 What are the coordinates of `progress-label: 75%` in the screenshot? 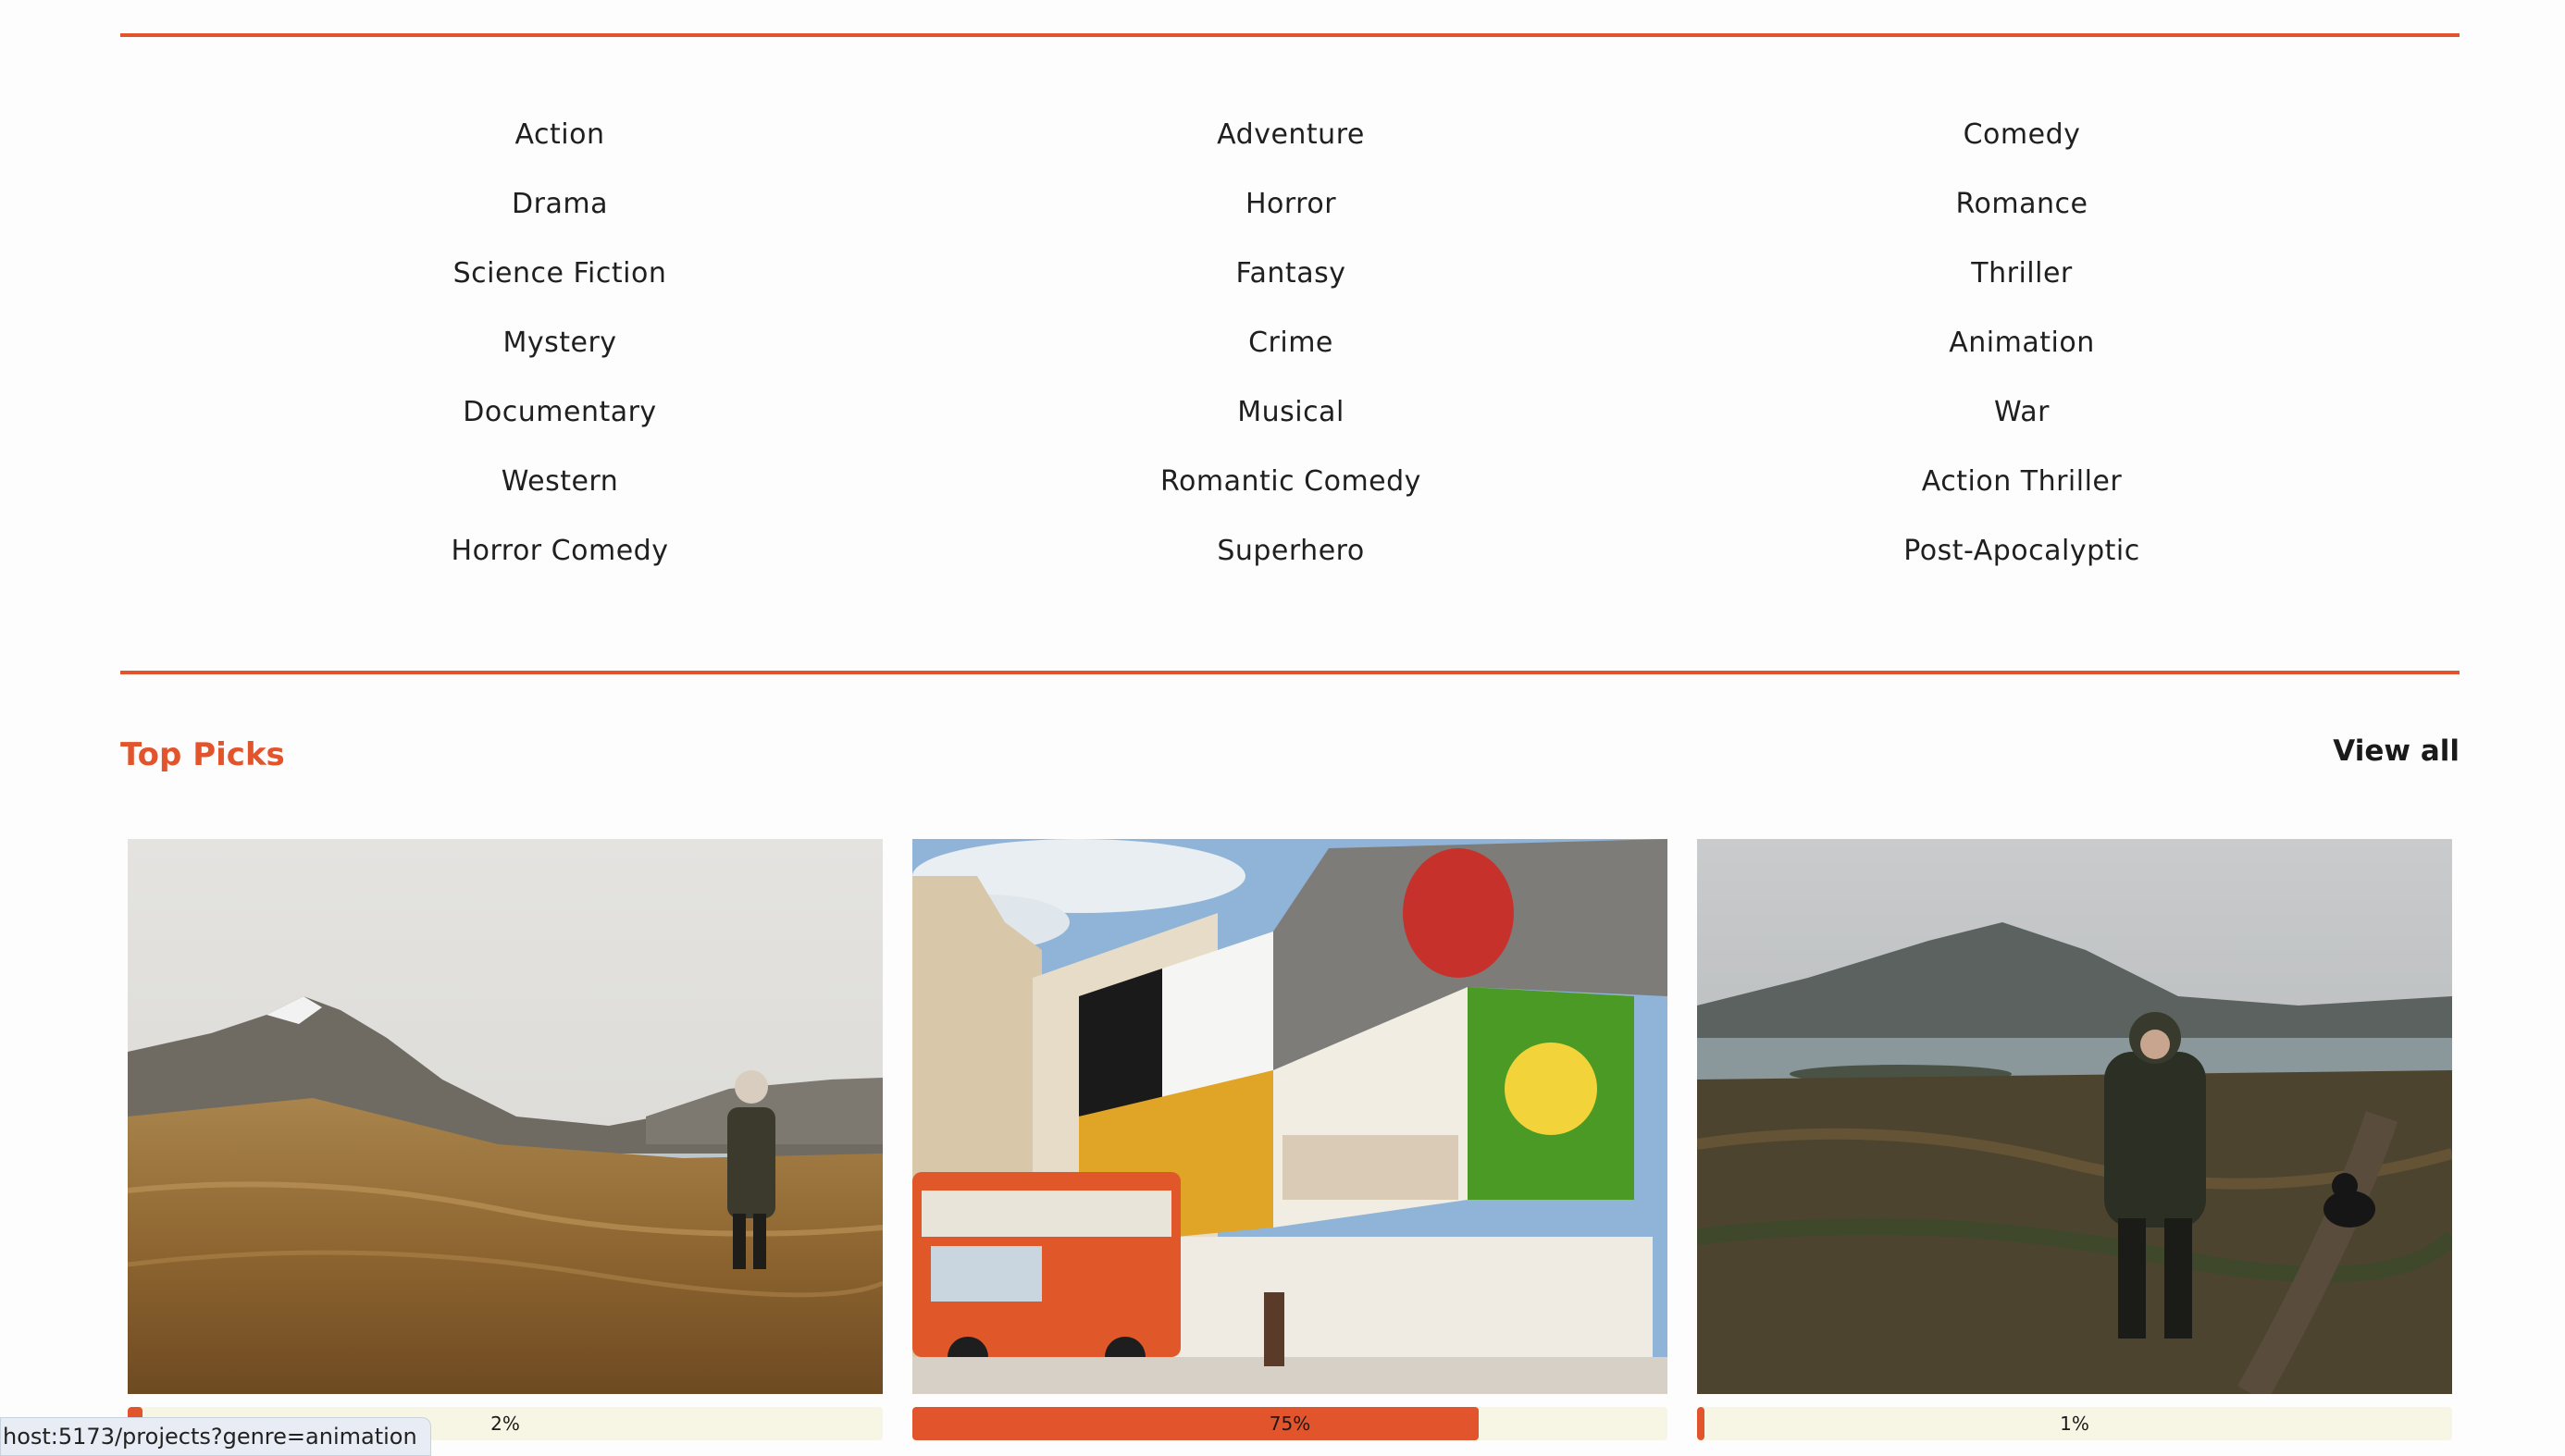 It's located at (1290, 1424).